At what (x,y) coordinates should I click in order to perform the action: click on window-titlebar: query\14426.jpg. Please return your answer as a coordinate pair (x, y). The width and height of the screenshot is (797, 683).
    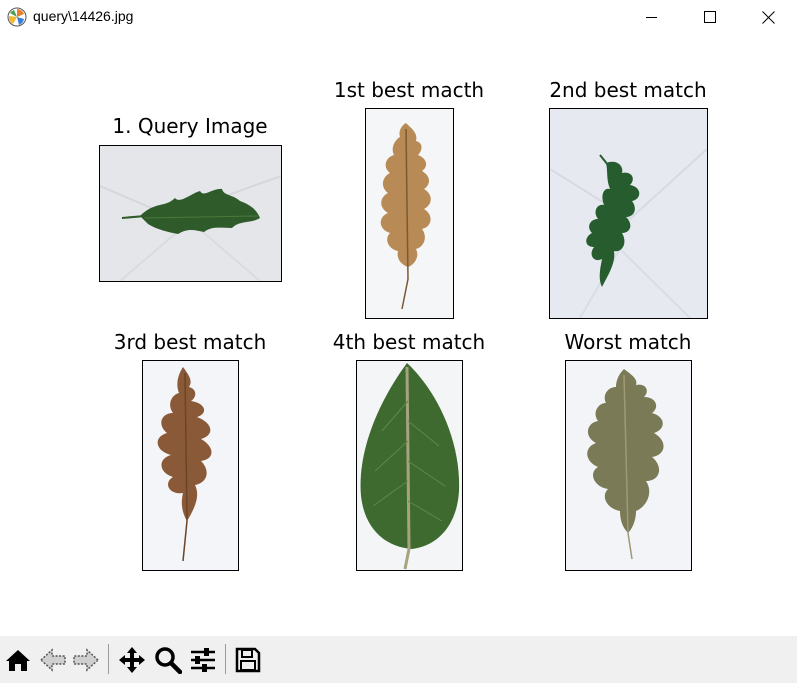
    Looking at the image, I should click on (398, 17).